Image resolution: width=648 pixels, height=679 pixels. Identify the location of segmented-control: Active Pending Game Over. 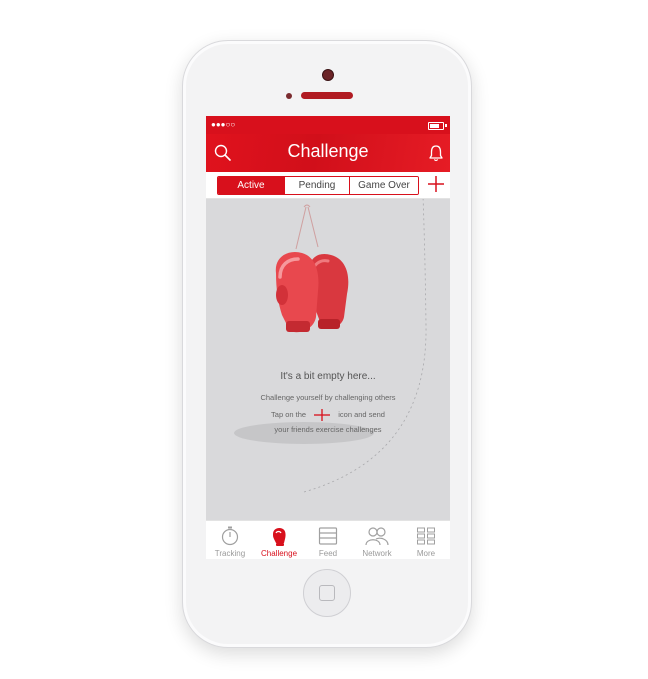
(318, 185).